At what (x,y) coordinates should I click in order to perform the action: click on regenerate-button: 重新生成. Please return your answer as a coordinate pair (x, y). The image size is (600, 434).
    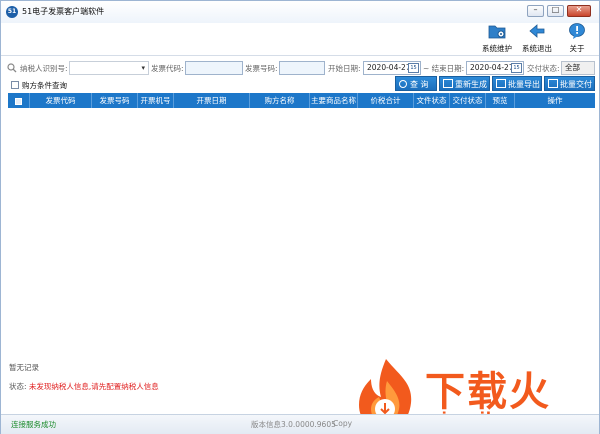
    Looking at the image, I should click on (464, 83).